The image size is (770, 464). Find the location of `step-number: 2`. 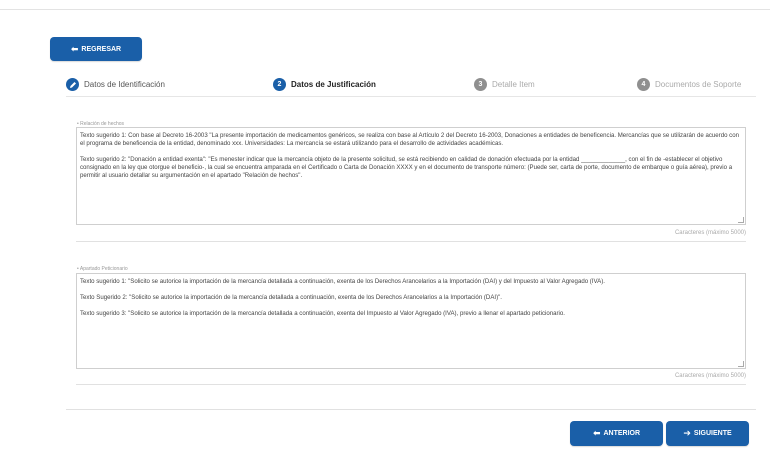

step-number: 2 is located at coordinates (279, 84).